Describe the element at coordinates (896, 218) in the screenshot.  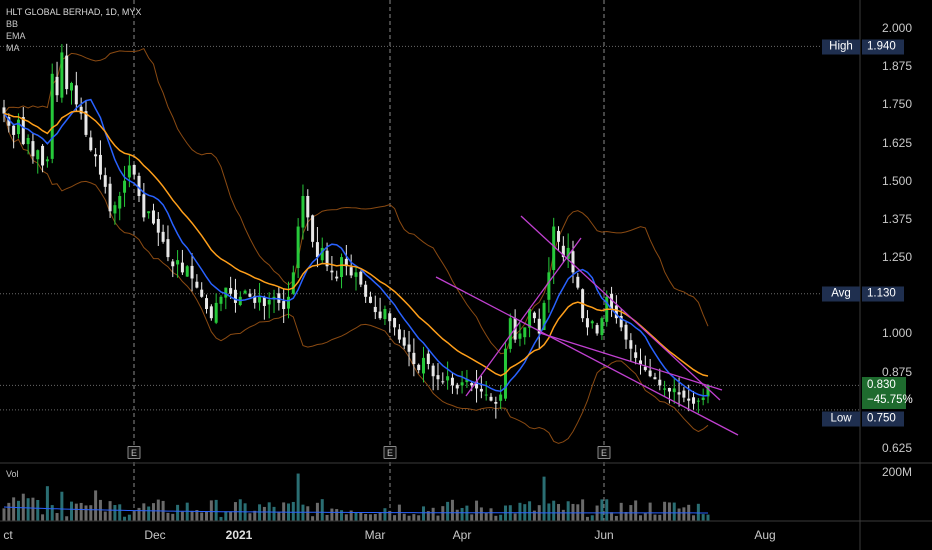
I see `price-tick-label: 1.375` at that location.